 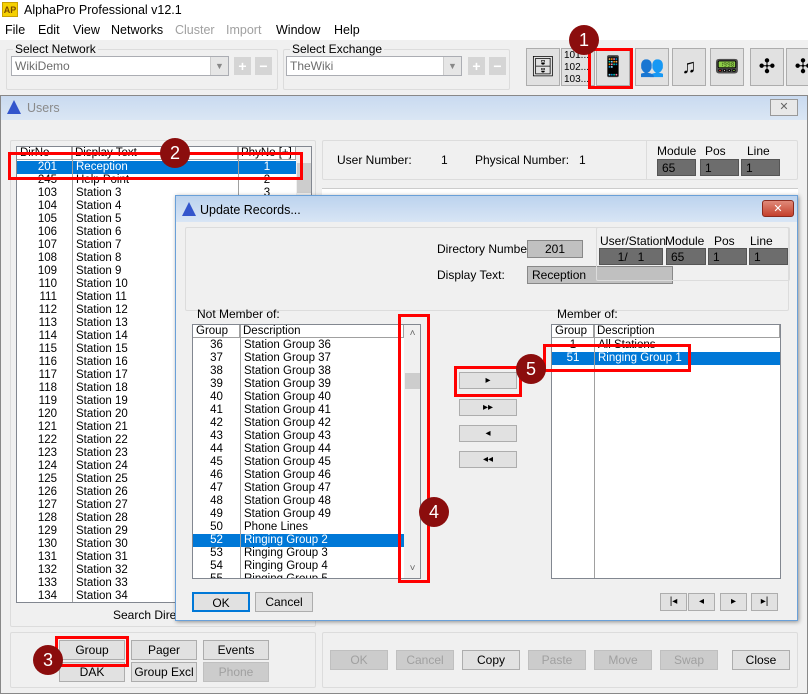 What do you see at coordinates (298, 501) in the screenshot?
I see `list-item: 48 Station Group 48` at bounding box center [298, 501].